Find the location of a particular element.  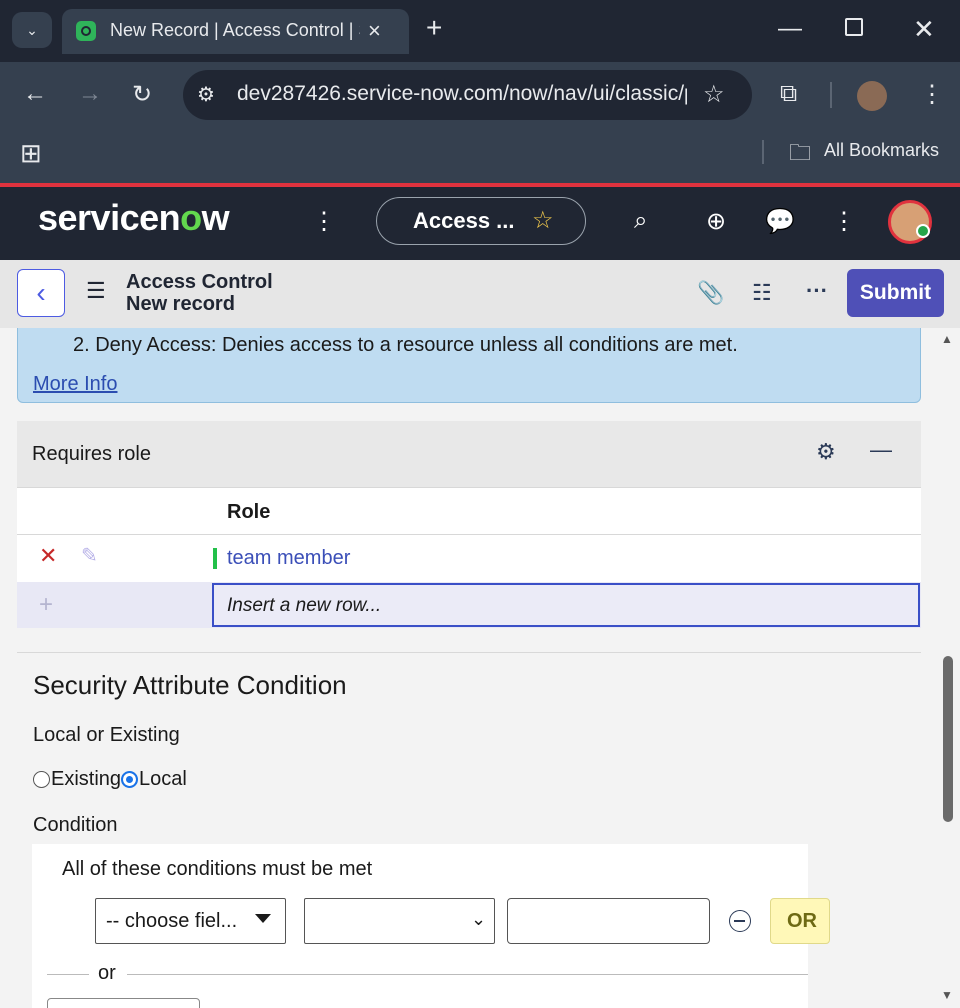

scrollbar-thumb is located at coordinates (948, 739).